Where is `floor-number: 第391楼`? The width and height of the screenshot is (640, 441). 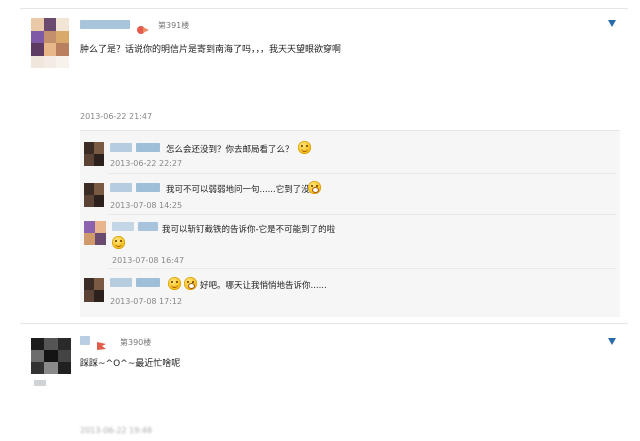
floor-number: 第391楼 is located at coordinates (174, 25).